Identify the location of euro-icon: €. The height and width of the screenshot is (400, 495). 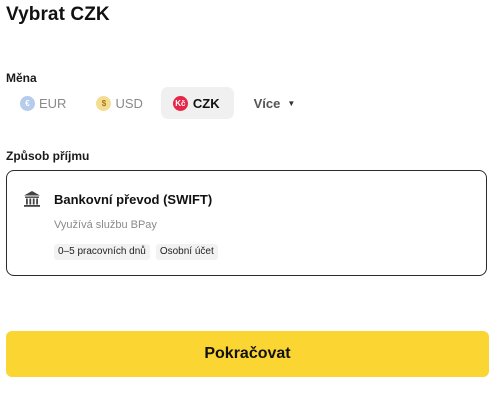
(27, 103).